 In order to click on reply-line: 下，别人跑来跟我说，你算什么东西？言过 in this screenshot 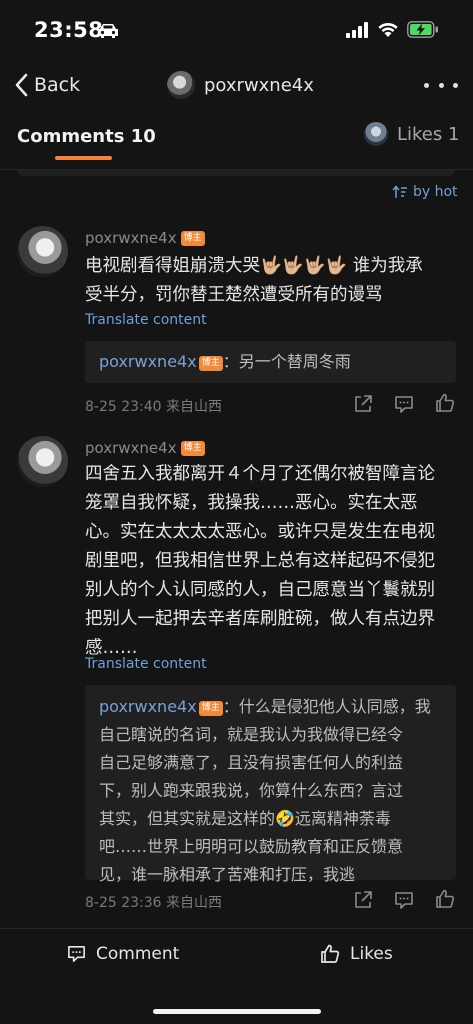, I will do `click(251, 790)`.